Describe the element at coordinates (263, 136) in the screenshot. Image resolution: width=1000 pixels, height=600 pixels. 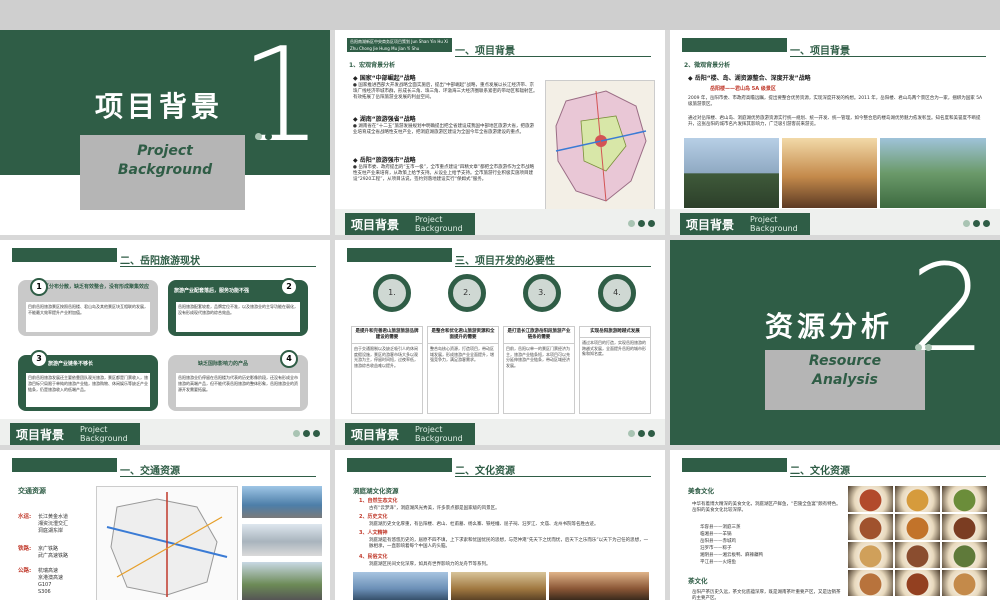
I see `decor-dots` at that location.